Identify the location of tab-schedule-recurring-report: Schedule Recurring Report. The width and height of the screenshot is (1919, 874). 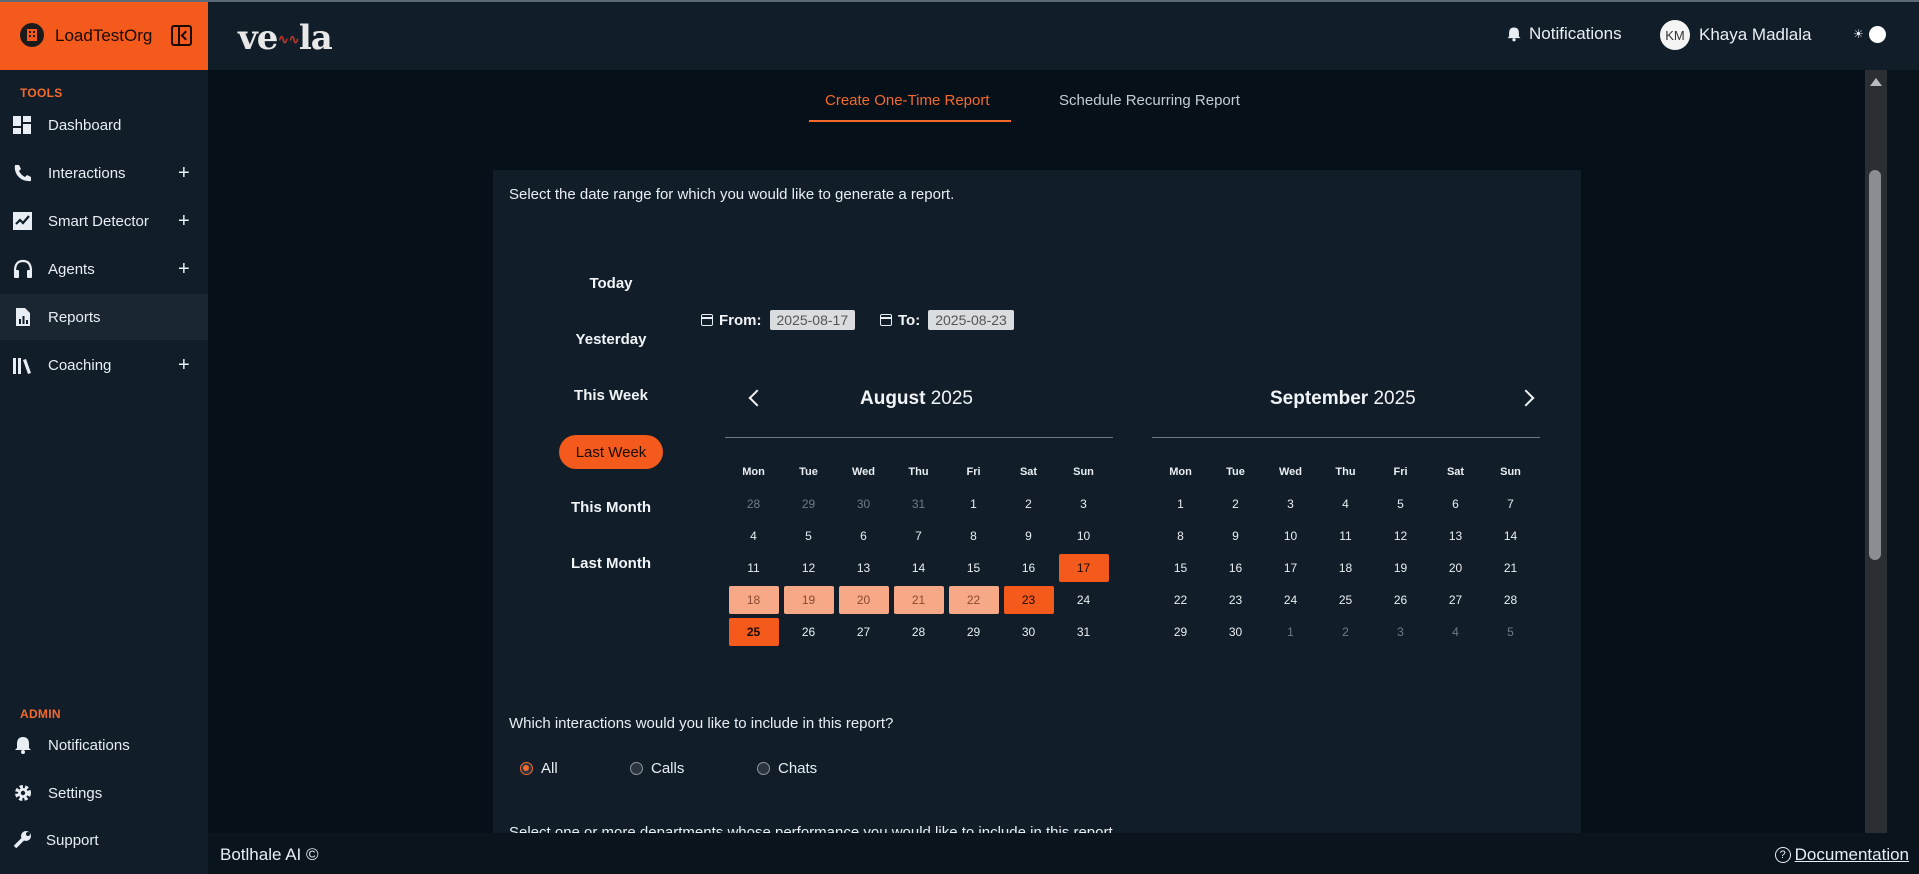
(1149, 100).